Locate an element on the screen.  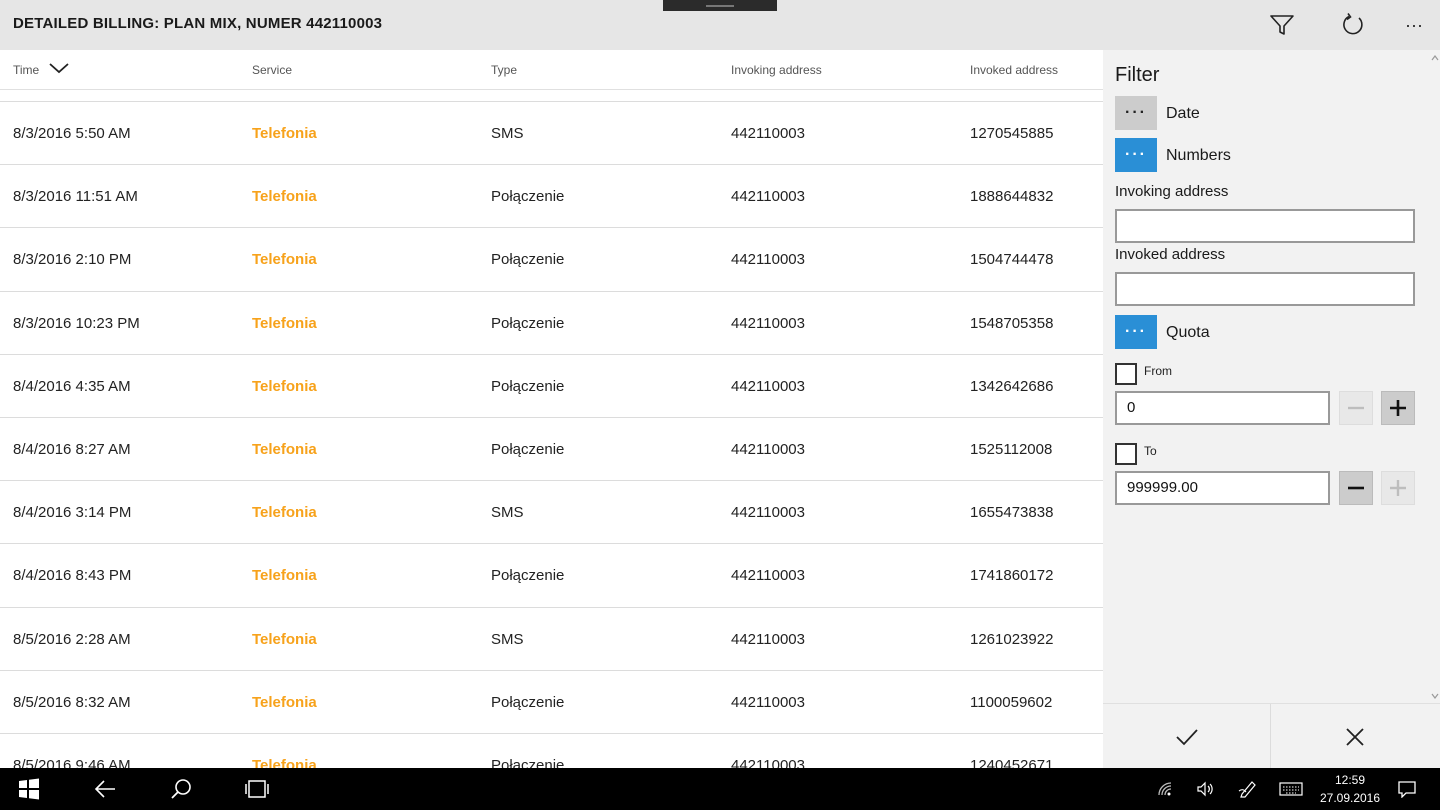
back-arrow-icon is located at coordinates (104, 789).